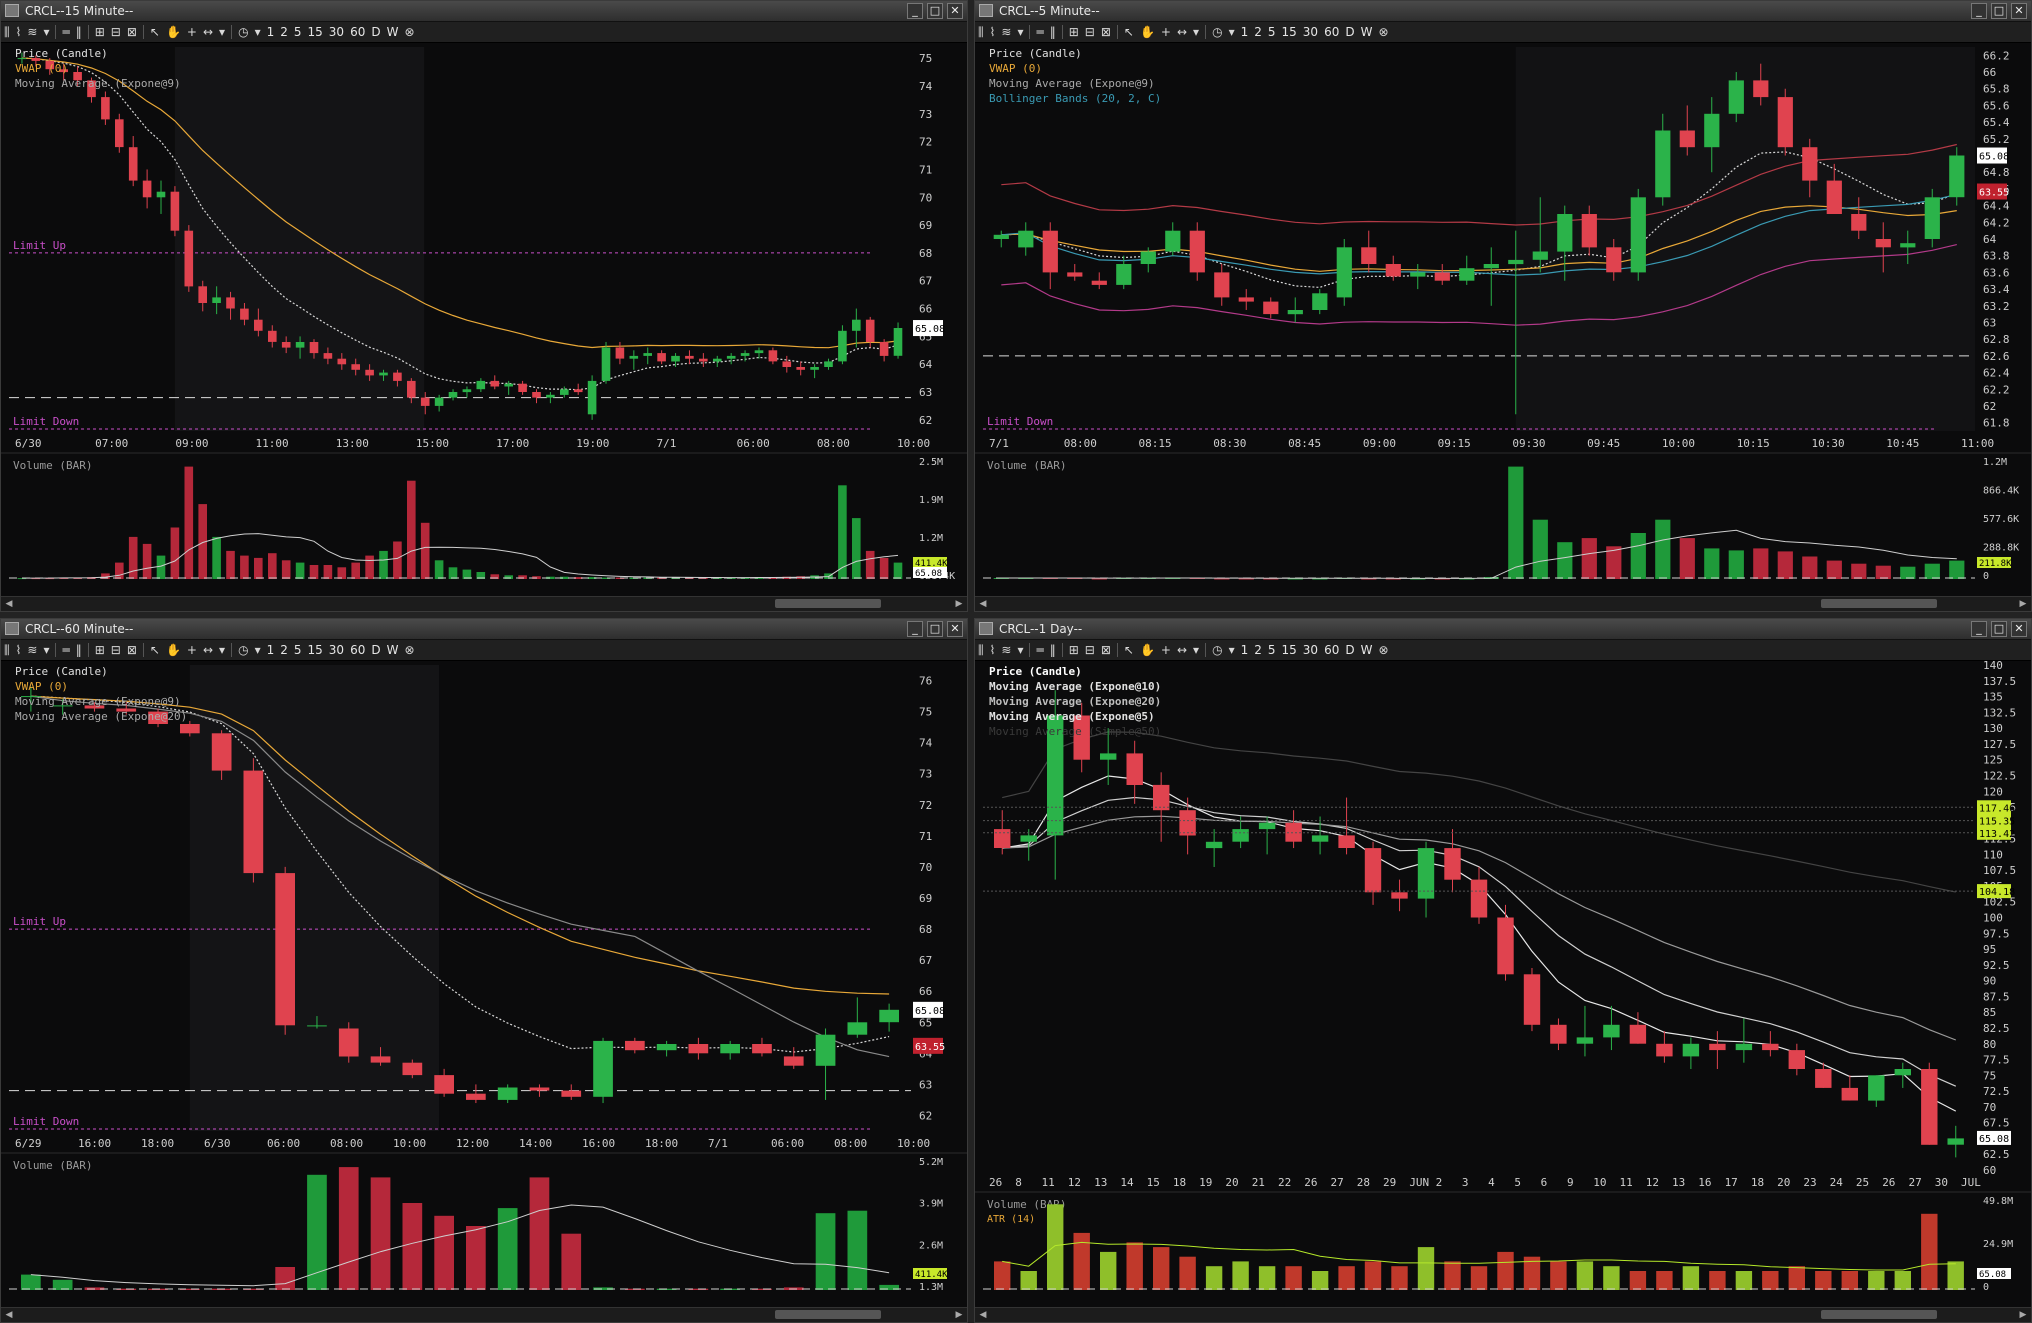 Image resolution: width=2032 pixels, height=1323 pixels. Describe the element at coordinates (1503, 11) in the screenshot. I see `window-titlebar: CRCL--5 Minute-- _ □ ✕` at that location.